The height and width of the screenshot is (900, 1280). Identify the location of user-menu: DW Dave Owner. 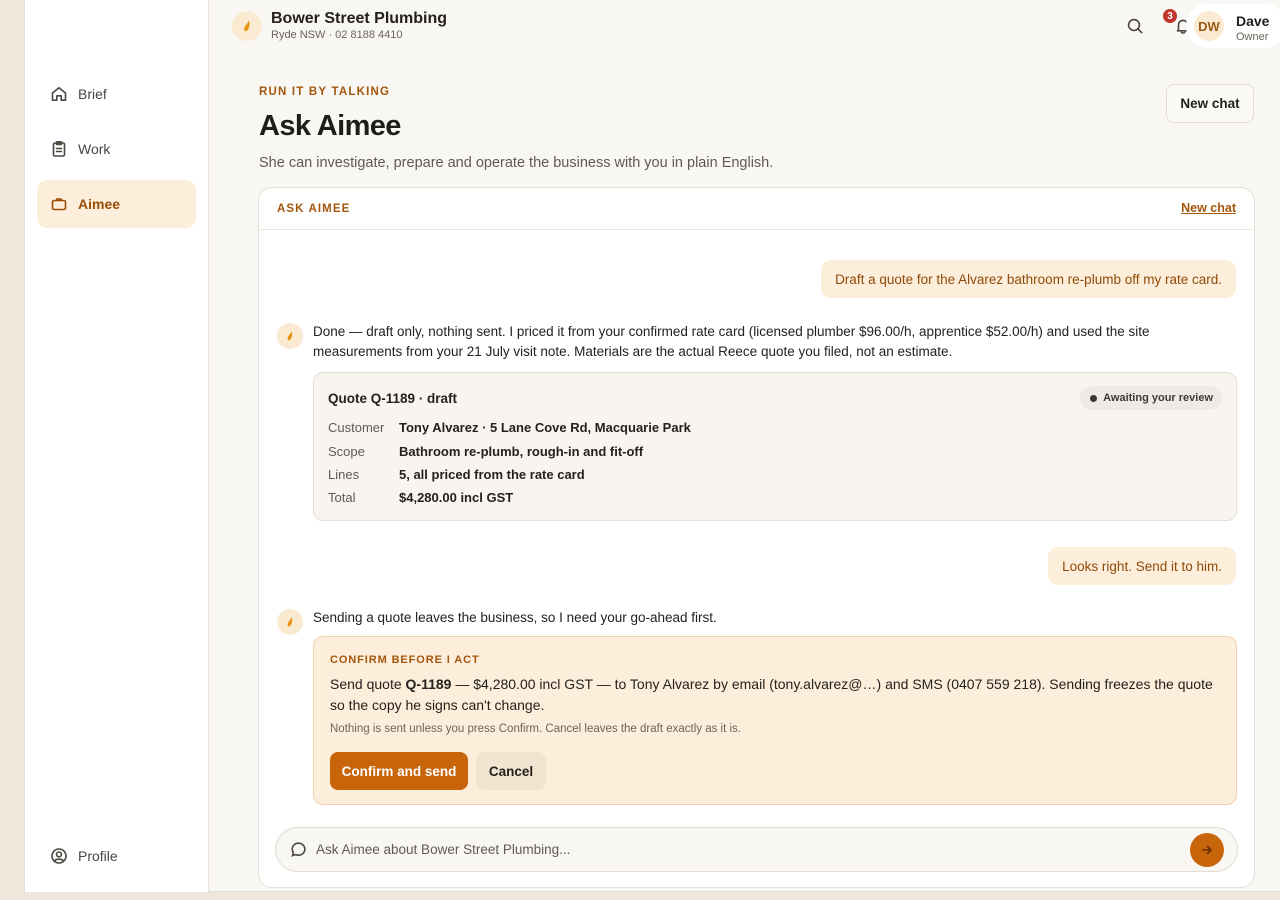
(1233, 26).